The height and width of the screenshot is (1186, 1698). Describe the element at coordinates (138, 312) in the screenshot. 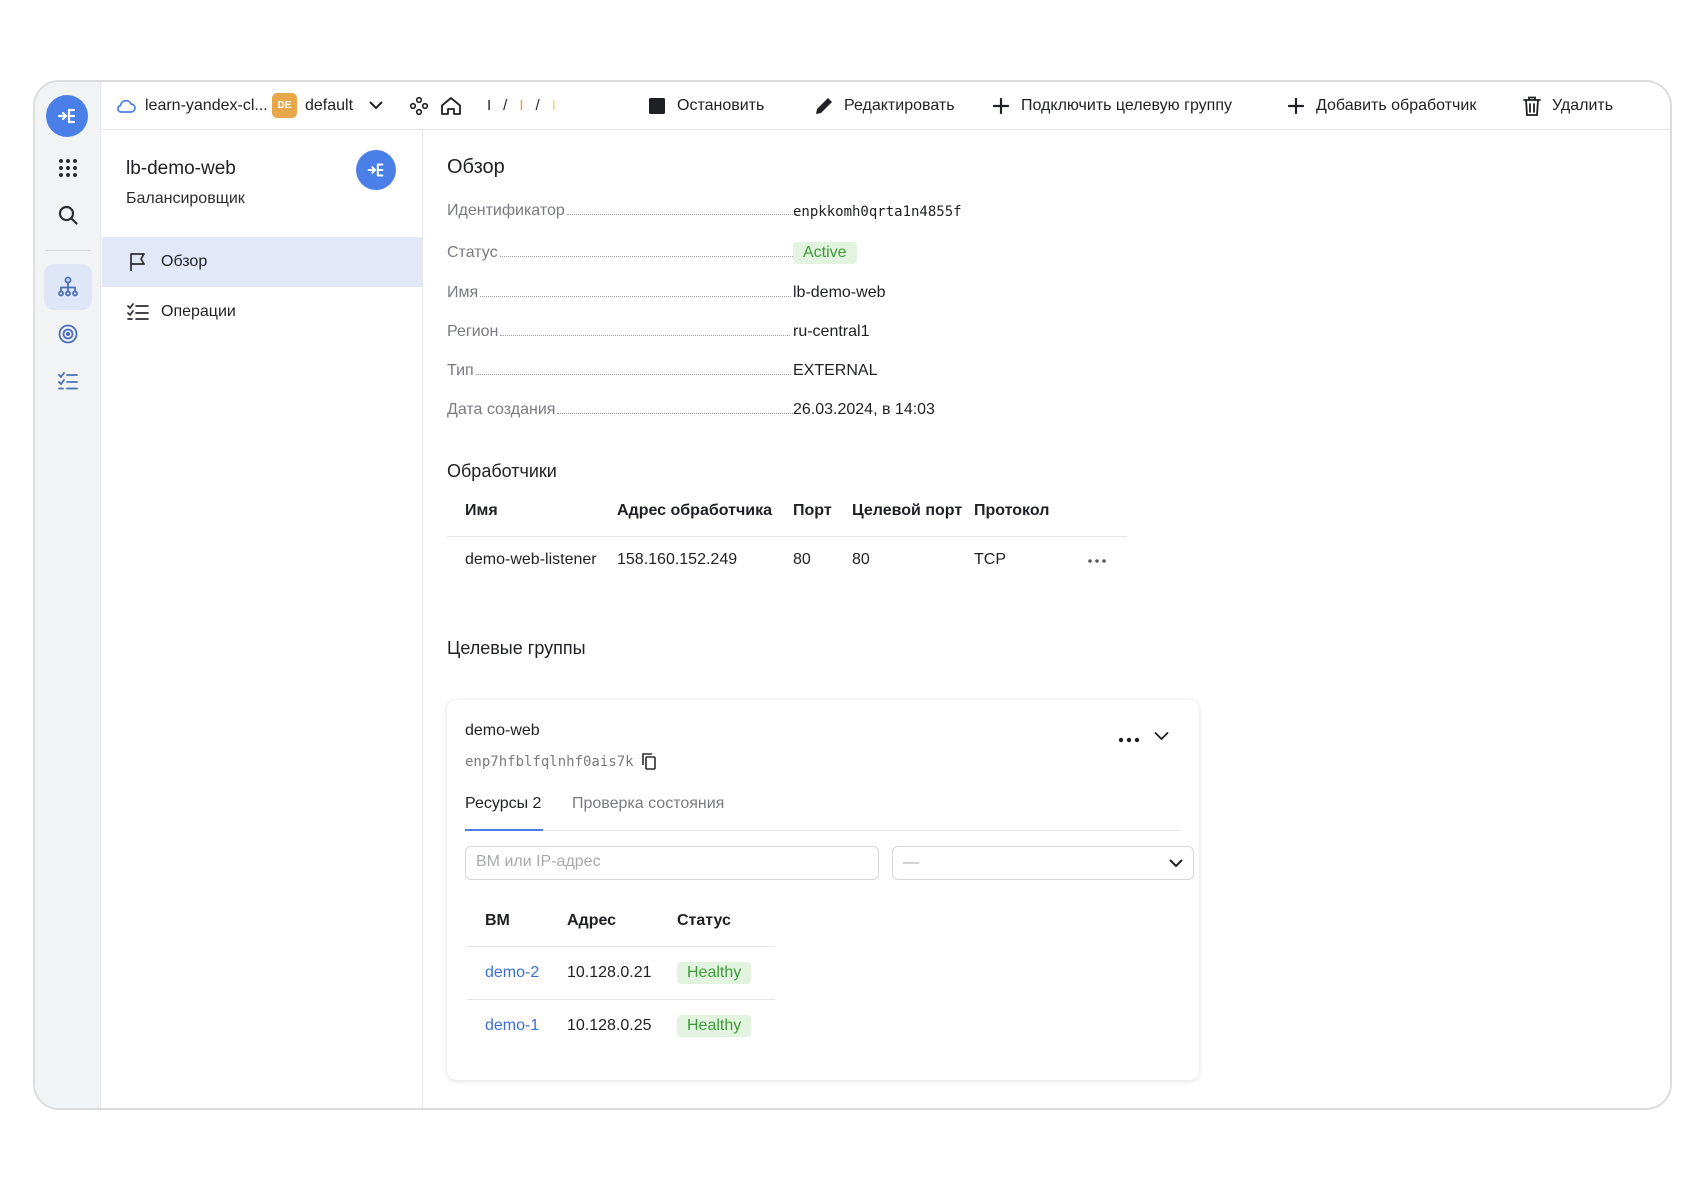

I see `list-check-icon` at that location.